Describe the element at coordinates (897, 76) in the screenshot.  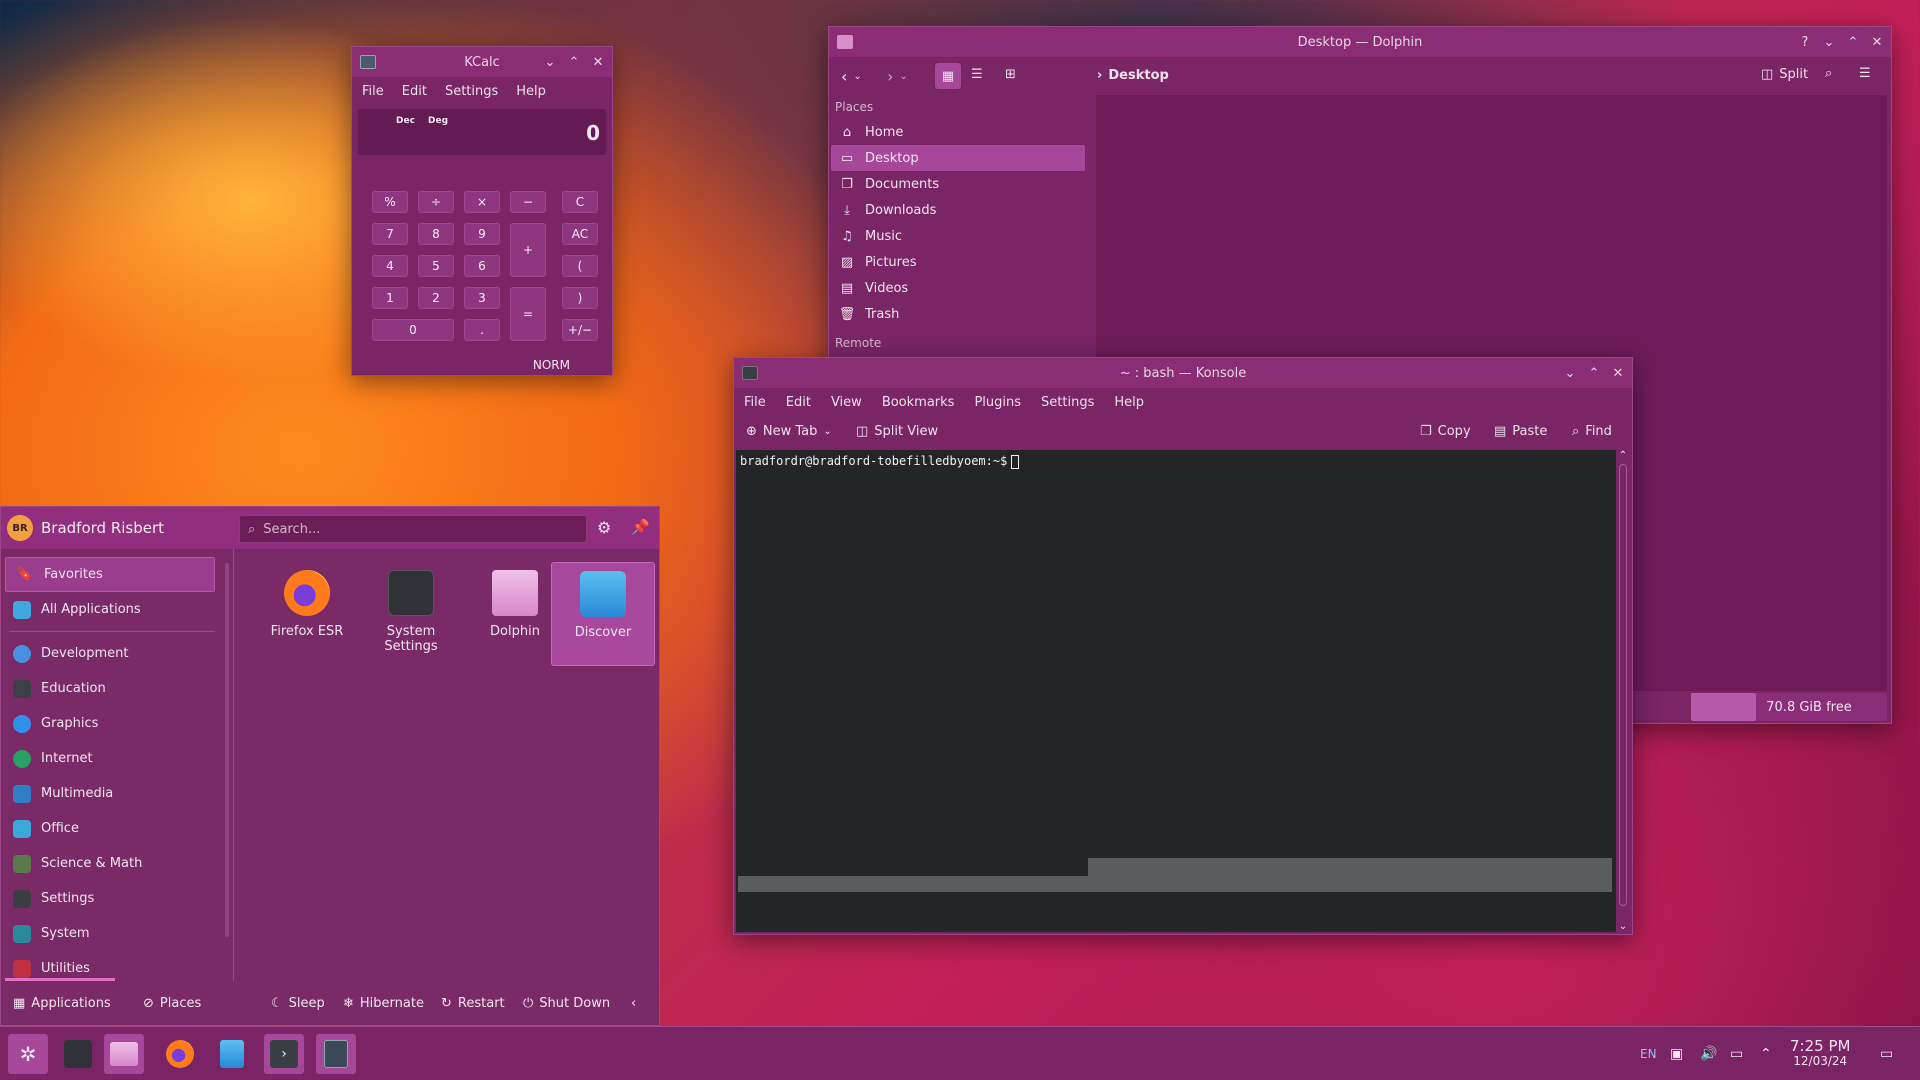
I see `forward-button: › ⌄` at that location.